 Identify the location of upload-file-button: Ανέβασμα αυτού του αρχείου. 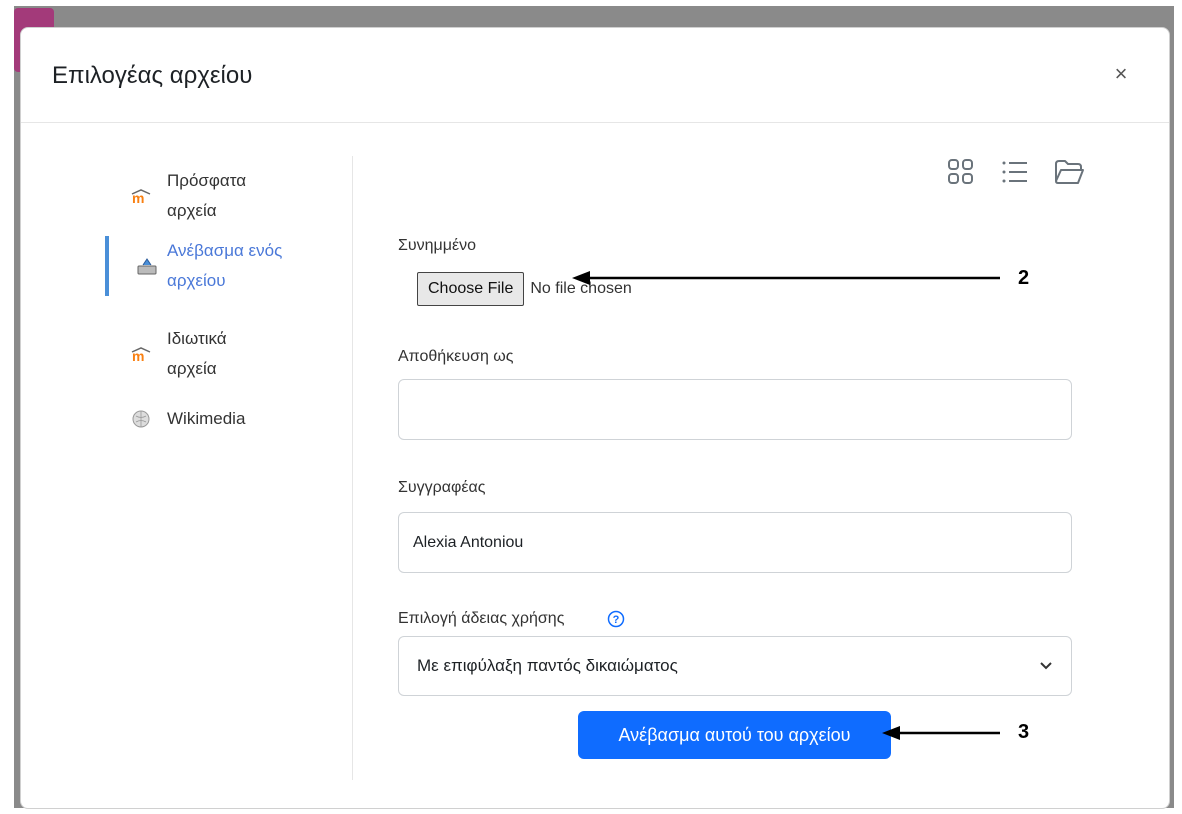
(734, 735).